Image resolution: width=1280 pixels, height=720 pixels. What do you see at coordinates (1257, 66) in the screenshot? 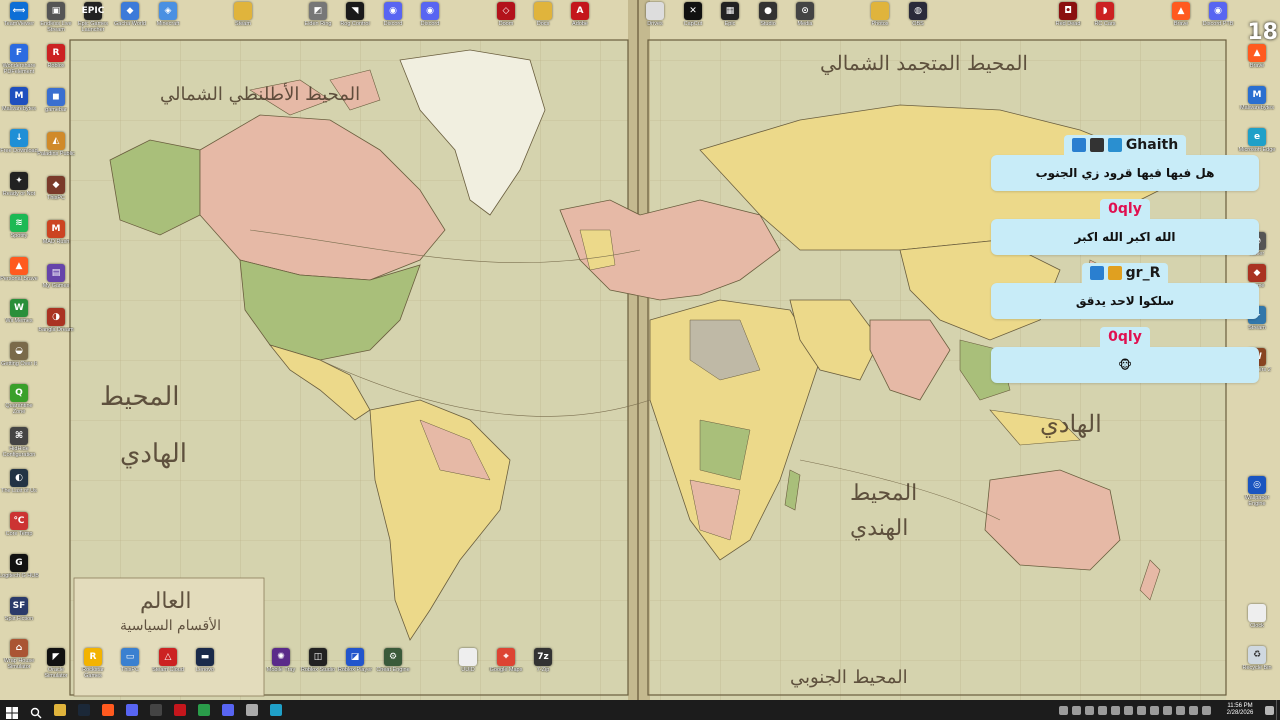
I see `desktop-shortcut-label: Brave` at bounding box center [1257, 66].